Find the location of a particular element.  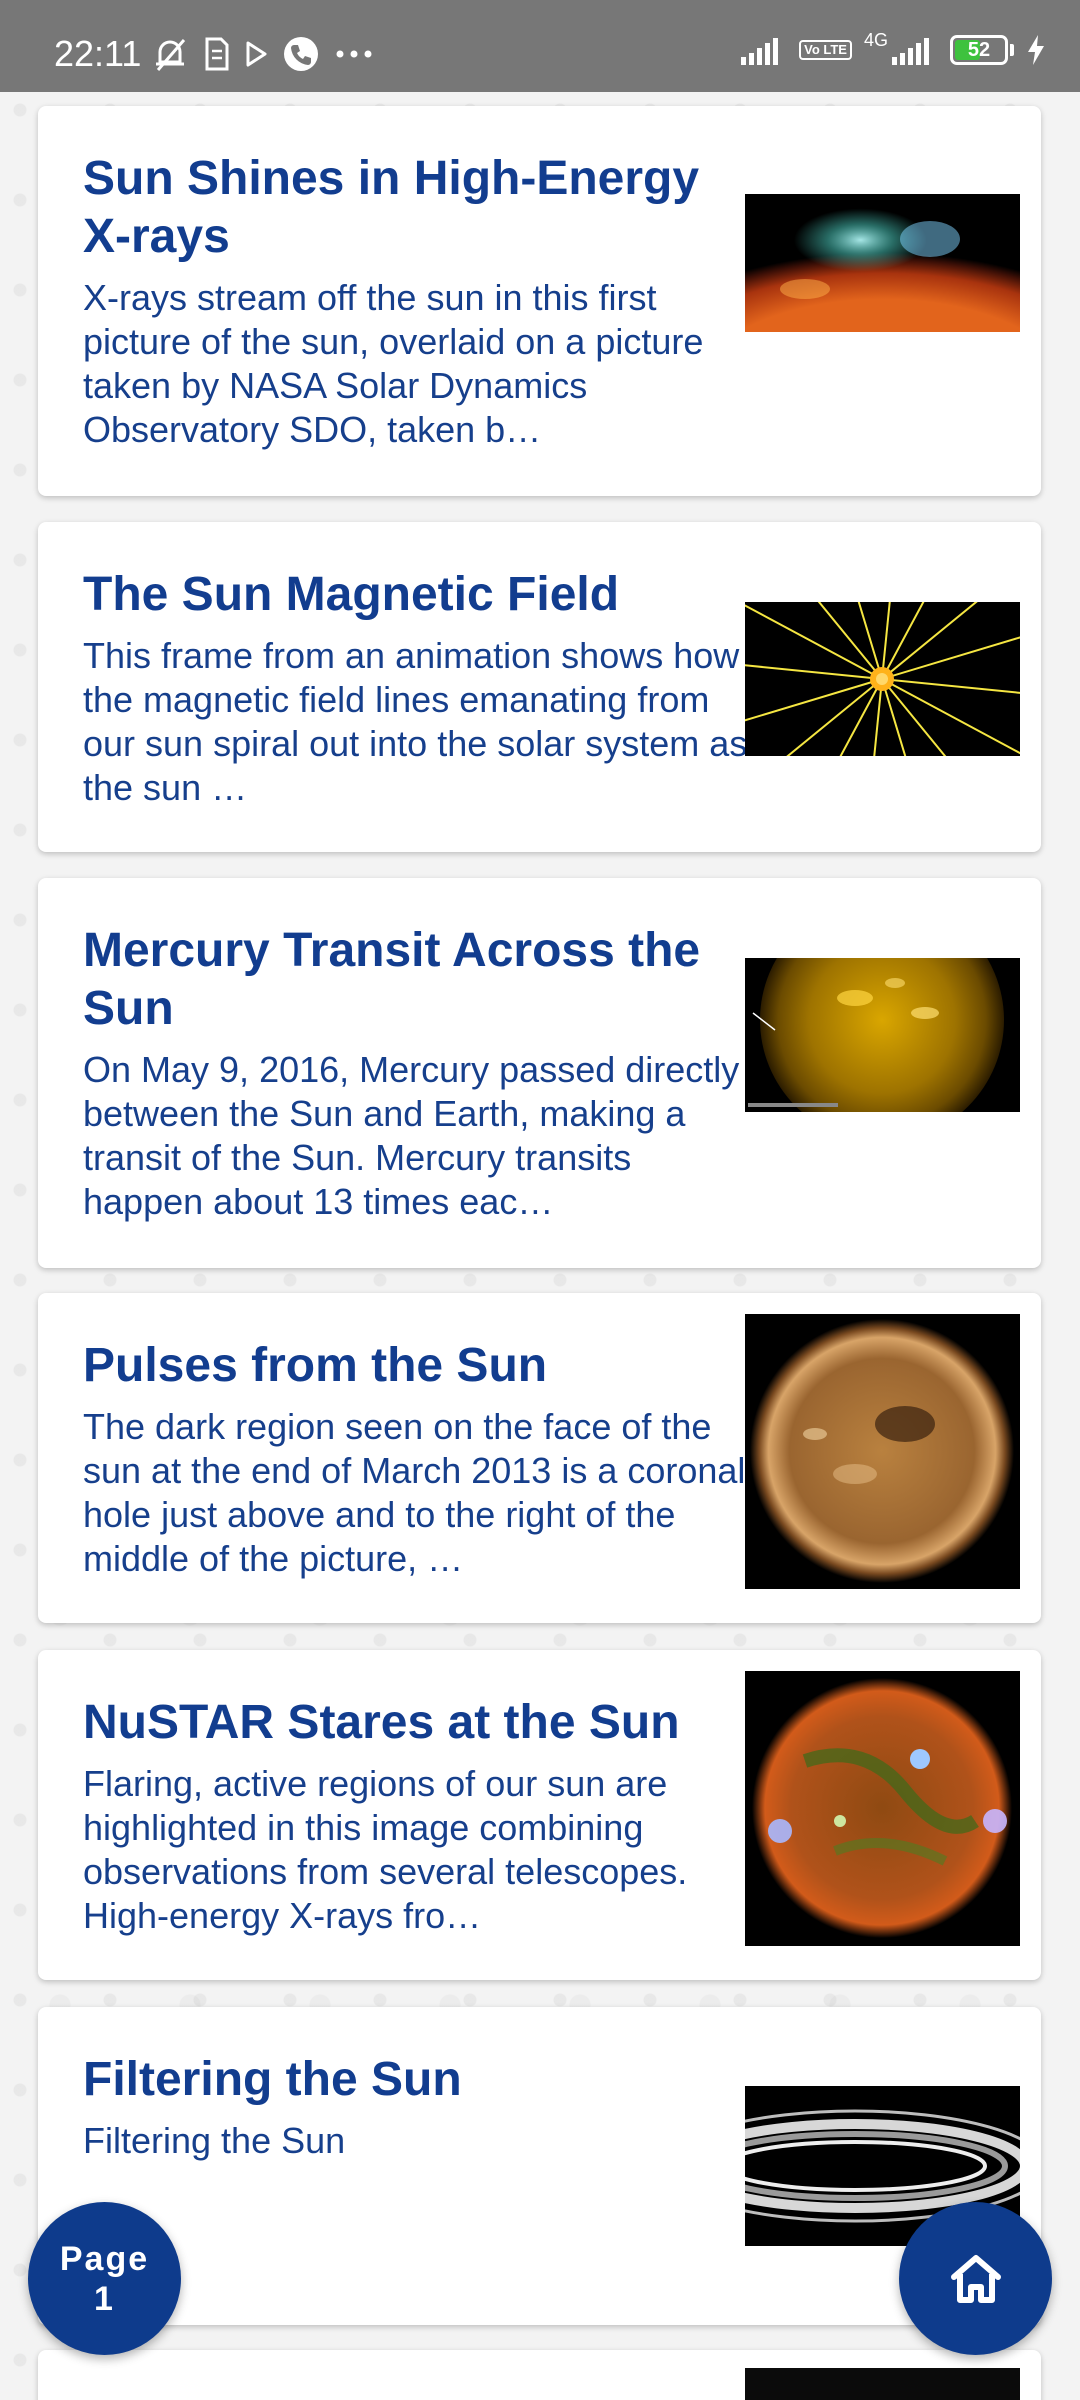

article-card is located at coordinates (539, 2375).